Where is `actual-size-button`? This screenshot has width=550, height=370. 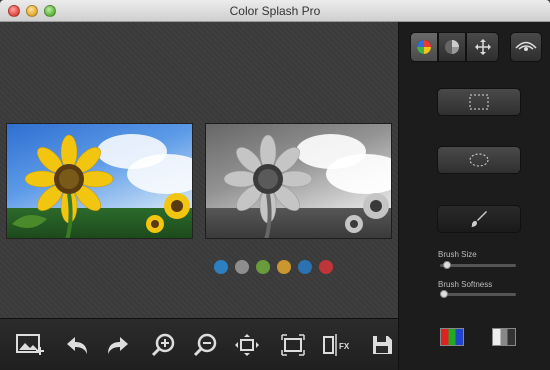 actual-size-button is located at coordinates (293, 345).